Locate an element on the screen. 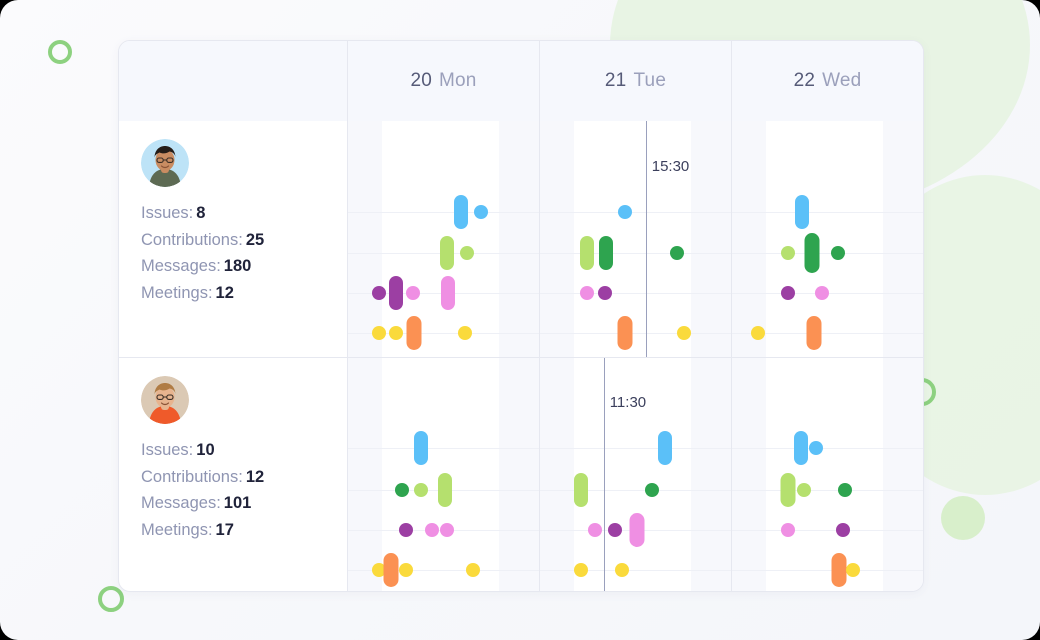 This screenshot has height=640, width=1040. stat-value: 101 is located at coordinates (237, 503).